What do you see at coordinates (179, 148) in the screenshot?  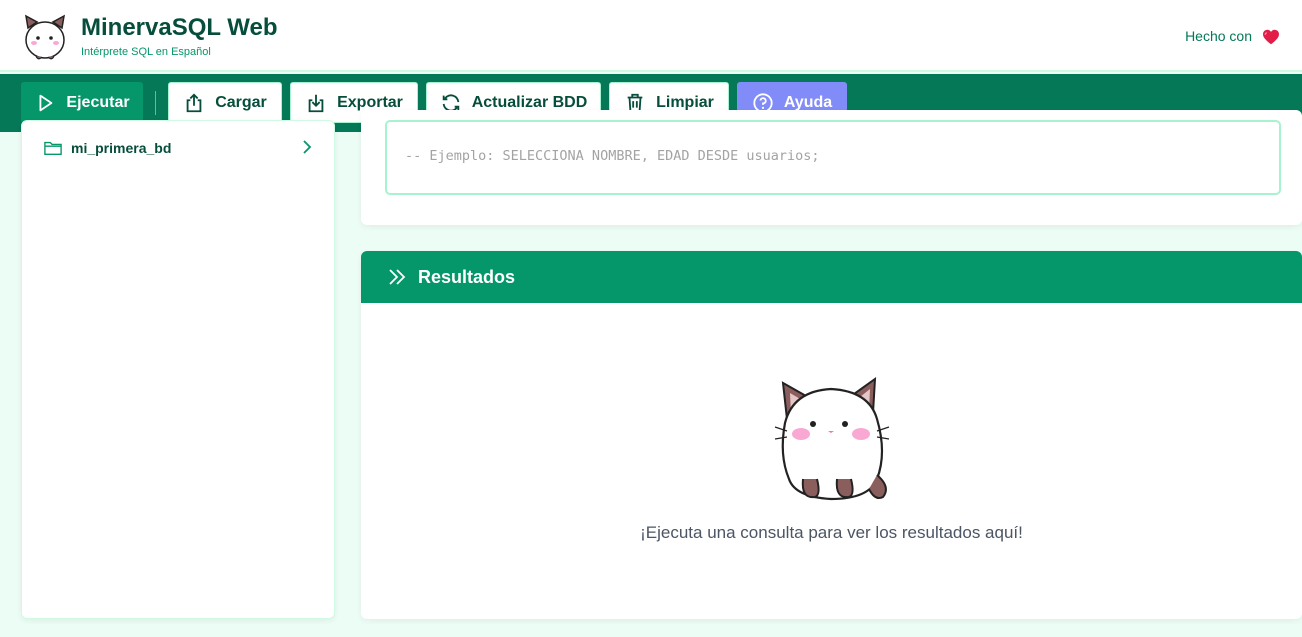 I see `database-item: mi_primera_bd` at bounding box center [179, 148].